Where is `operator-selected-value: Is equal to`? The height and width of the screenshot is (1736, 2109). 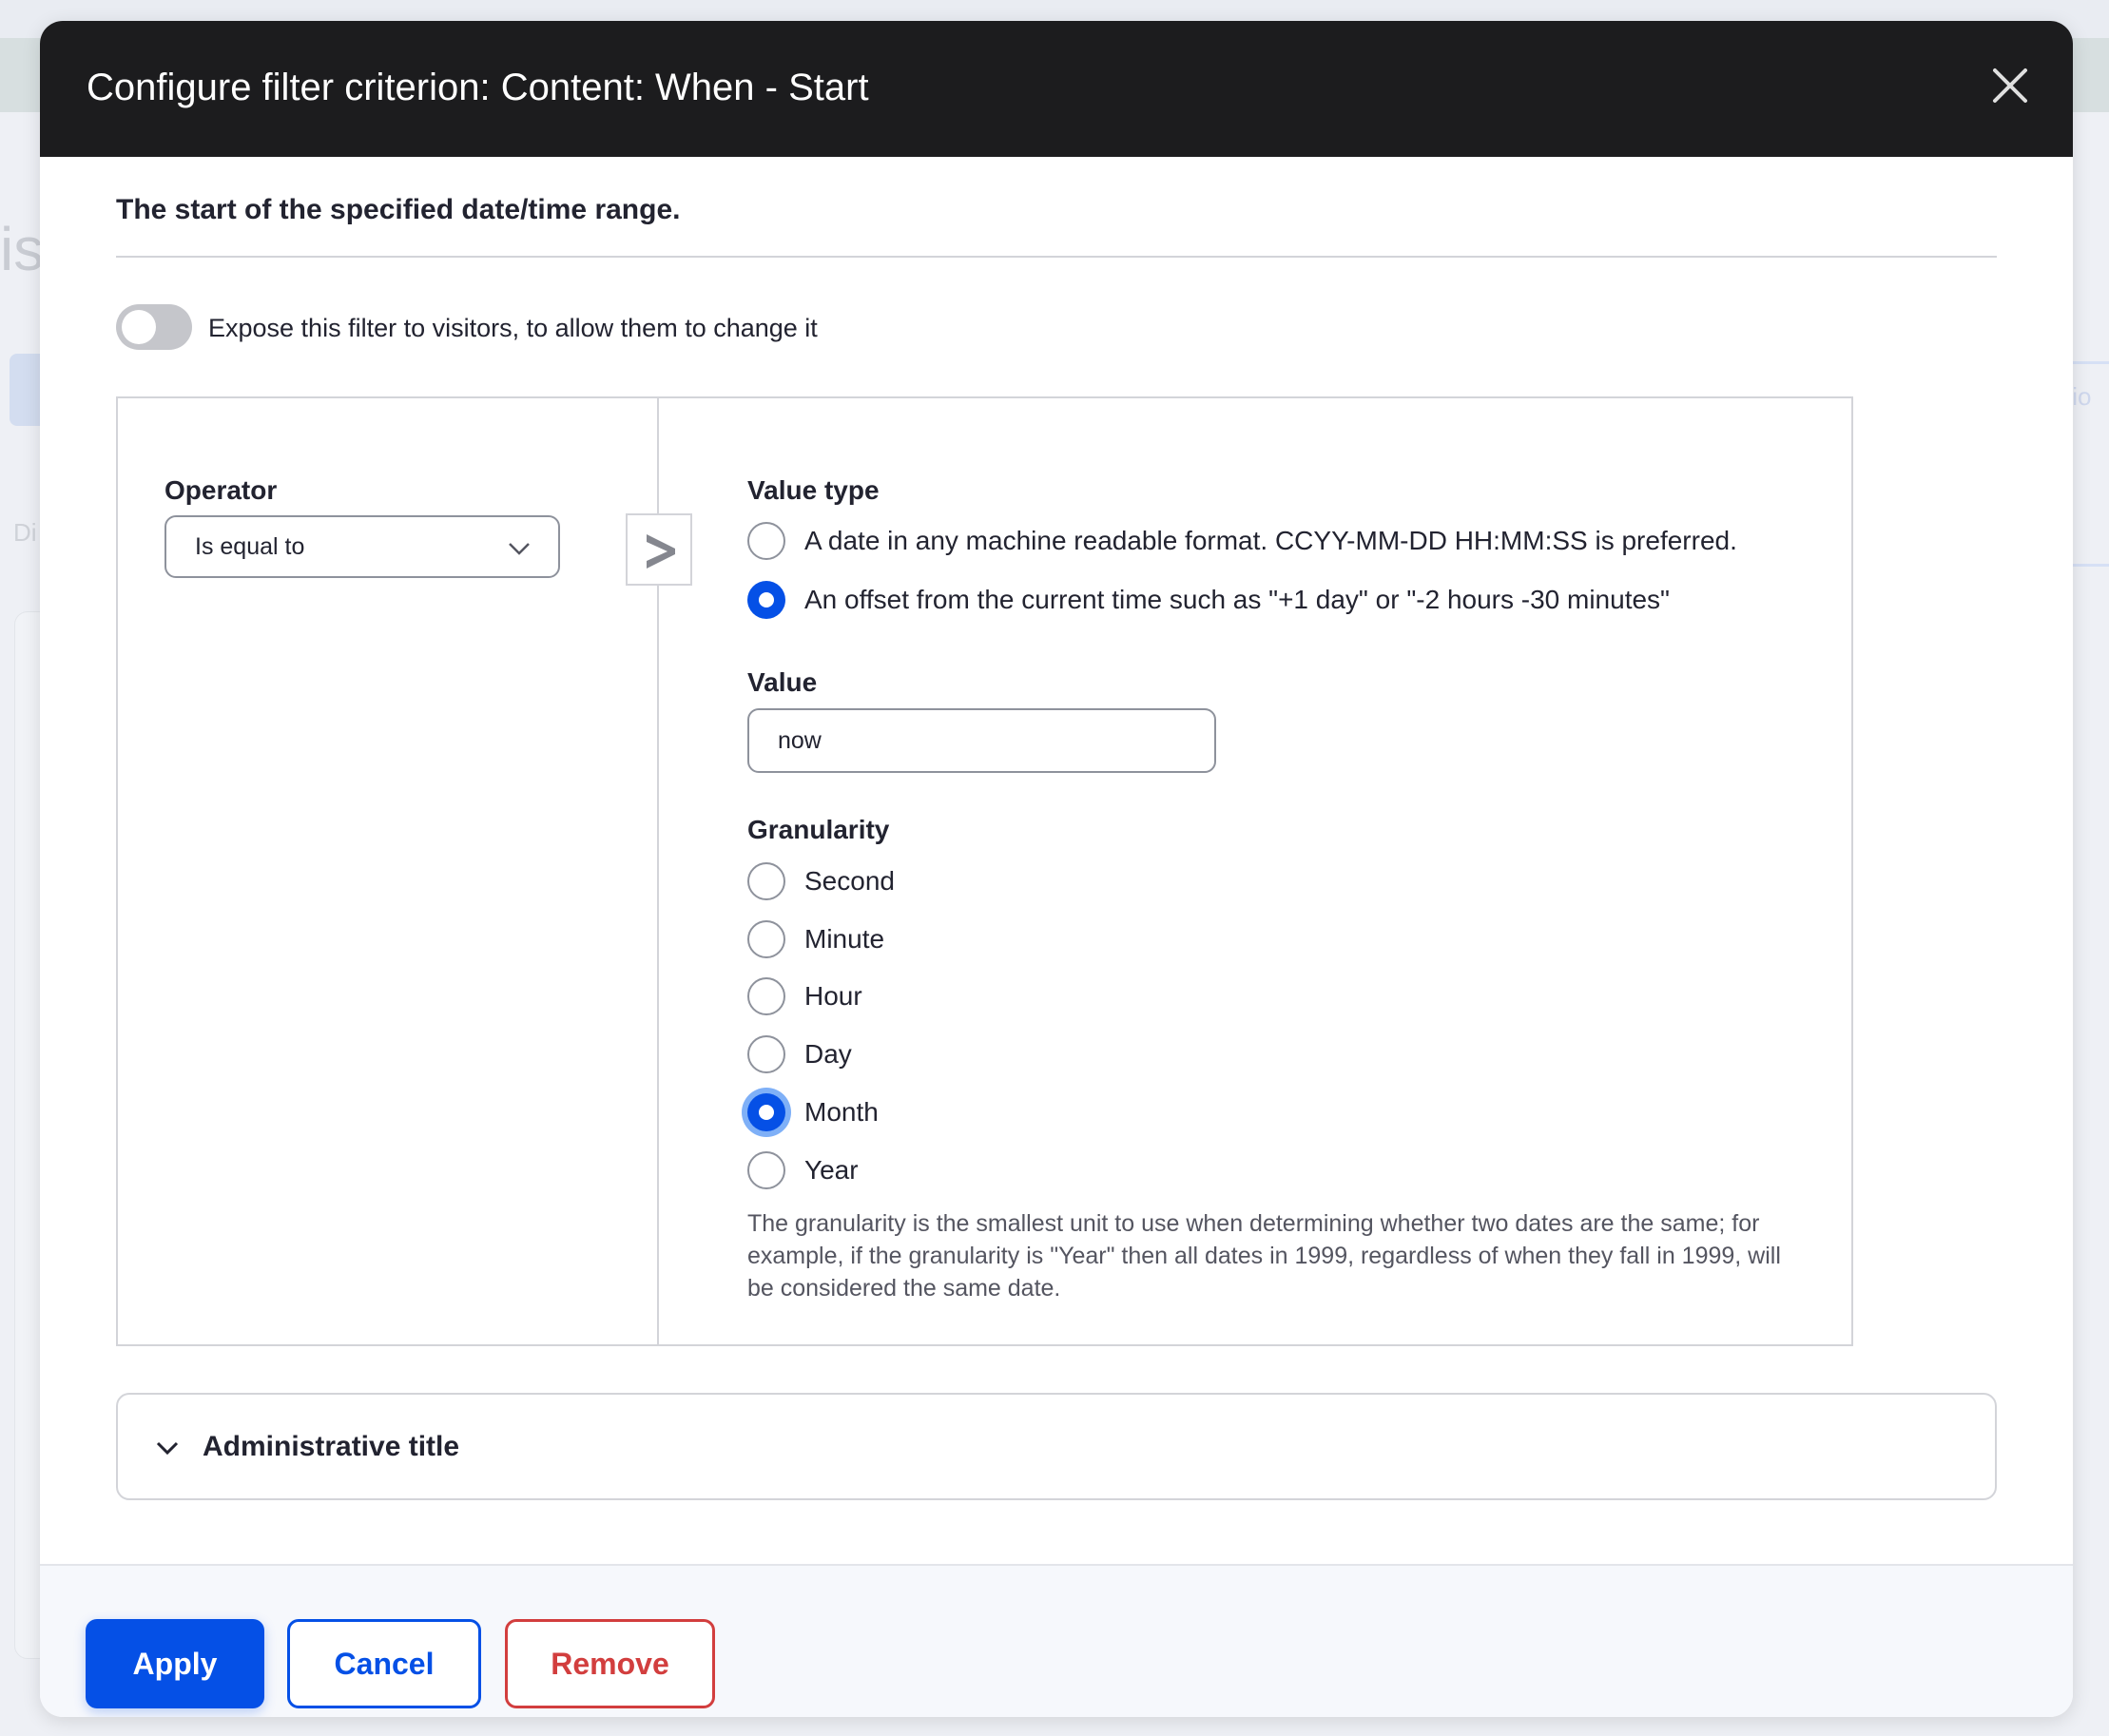 operator-selected-value: Is equal to is located at coordinates (250, 546).